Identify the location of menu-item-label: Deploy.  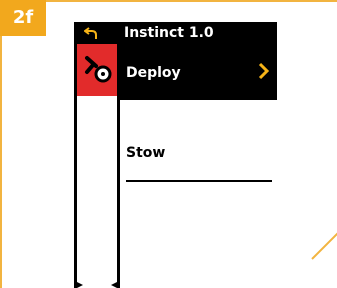
(153, 73).